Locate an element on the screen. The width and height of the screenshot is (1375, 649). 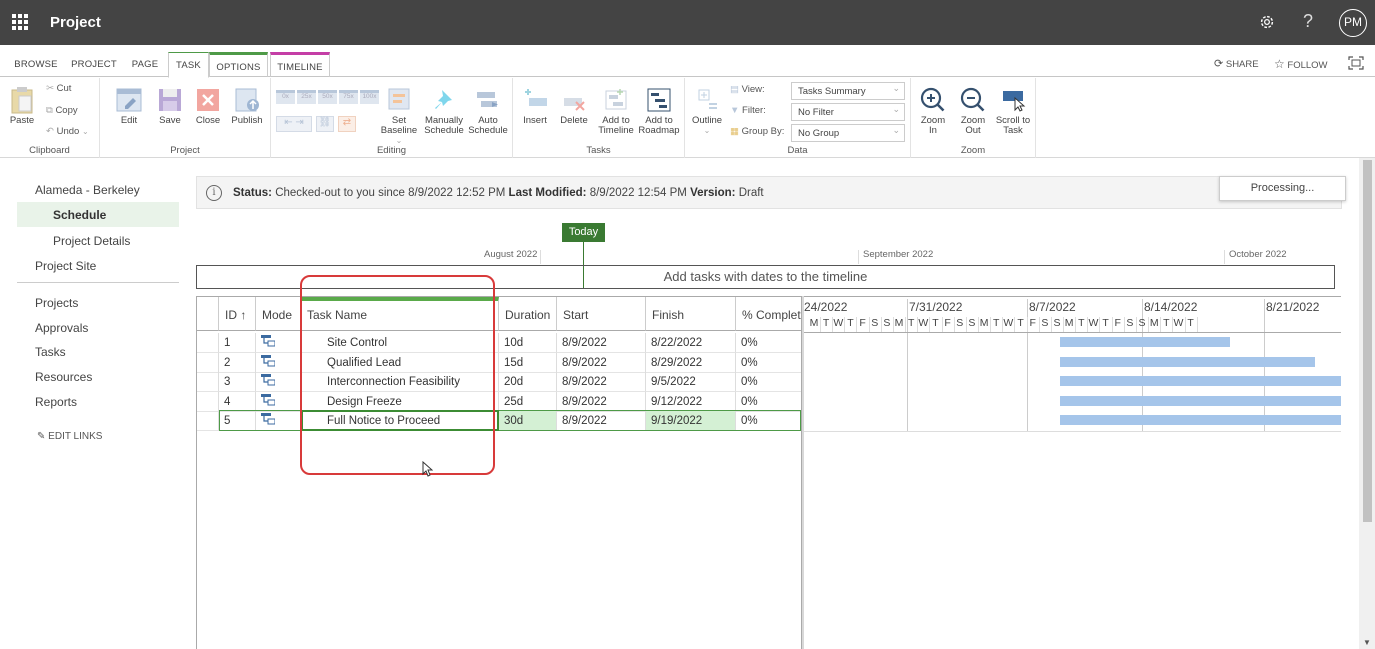
pct-25-button: 25x is located at coordinates (306, 97).